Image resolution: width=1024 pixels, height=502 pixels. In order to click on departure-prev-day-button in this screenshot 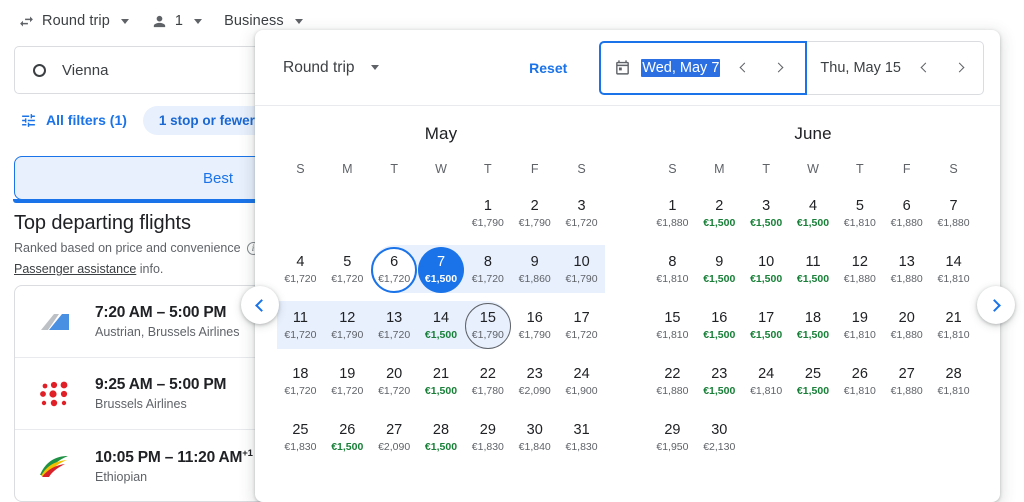, I will do `click(743, 68)`.